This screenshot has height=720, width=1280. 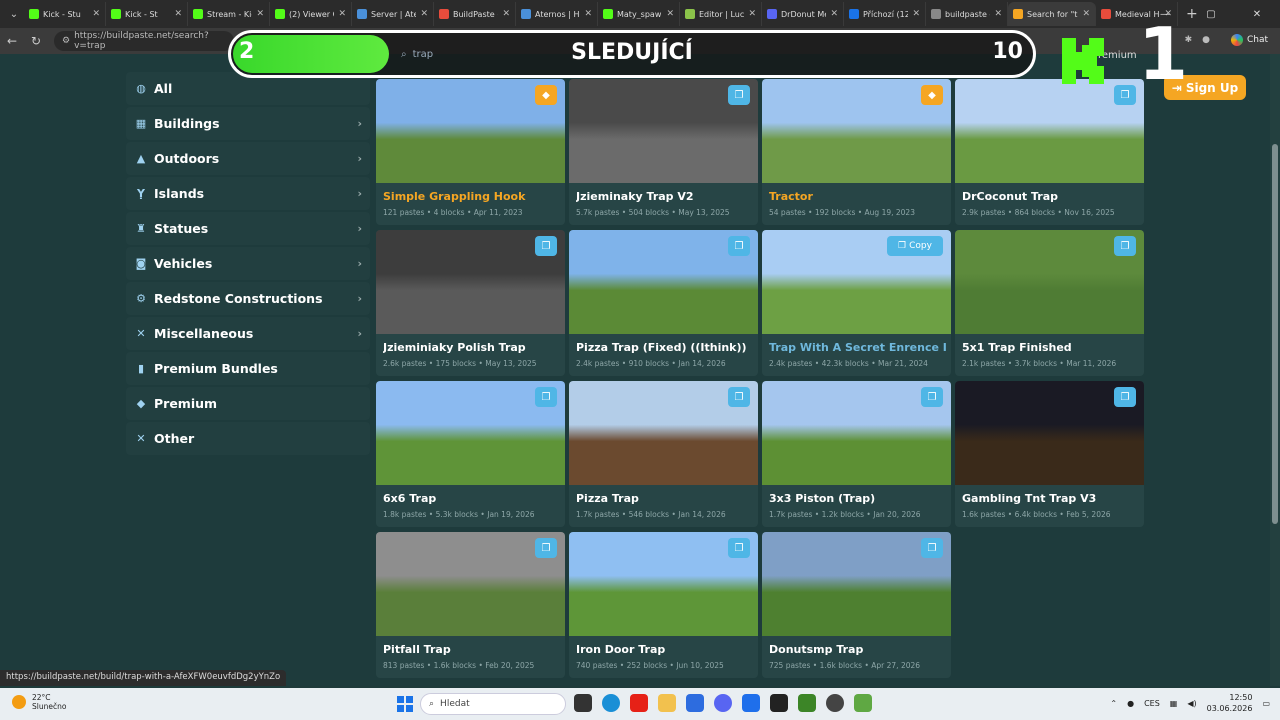 What do you see at coordinates (583, 703) in the screenshot?
I see `task-view-icon` at bounding box center [583, 703].